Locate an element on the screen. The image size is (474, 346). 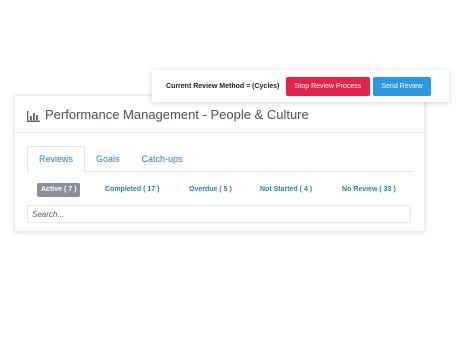
send-review-button: Send Review is located at coordinates (402, 86).